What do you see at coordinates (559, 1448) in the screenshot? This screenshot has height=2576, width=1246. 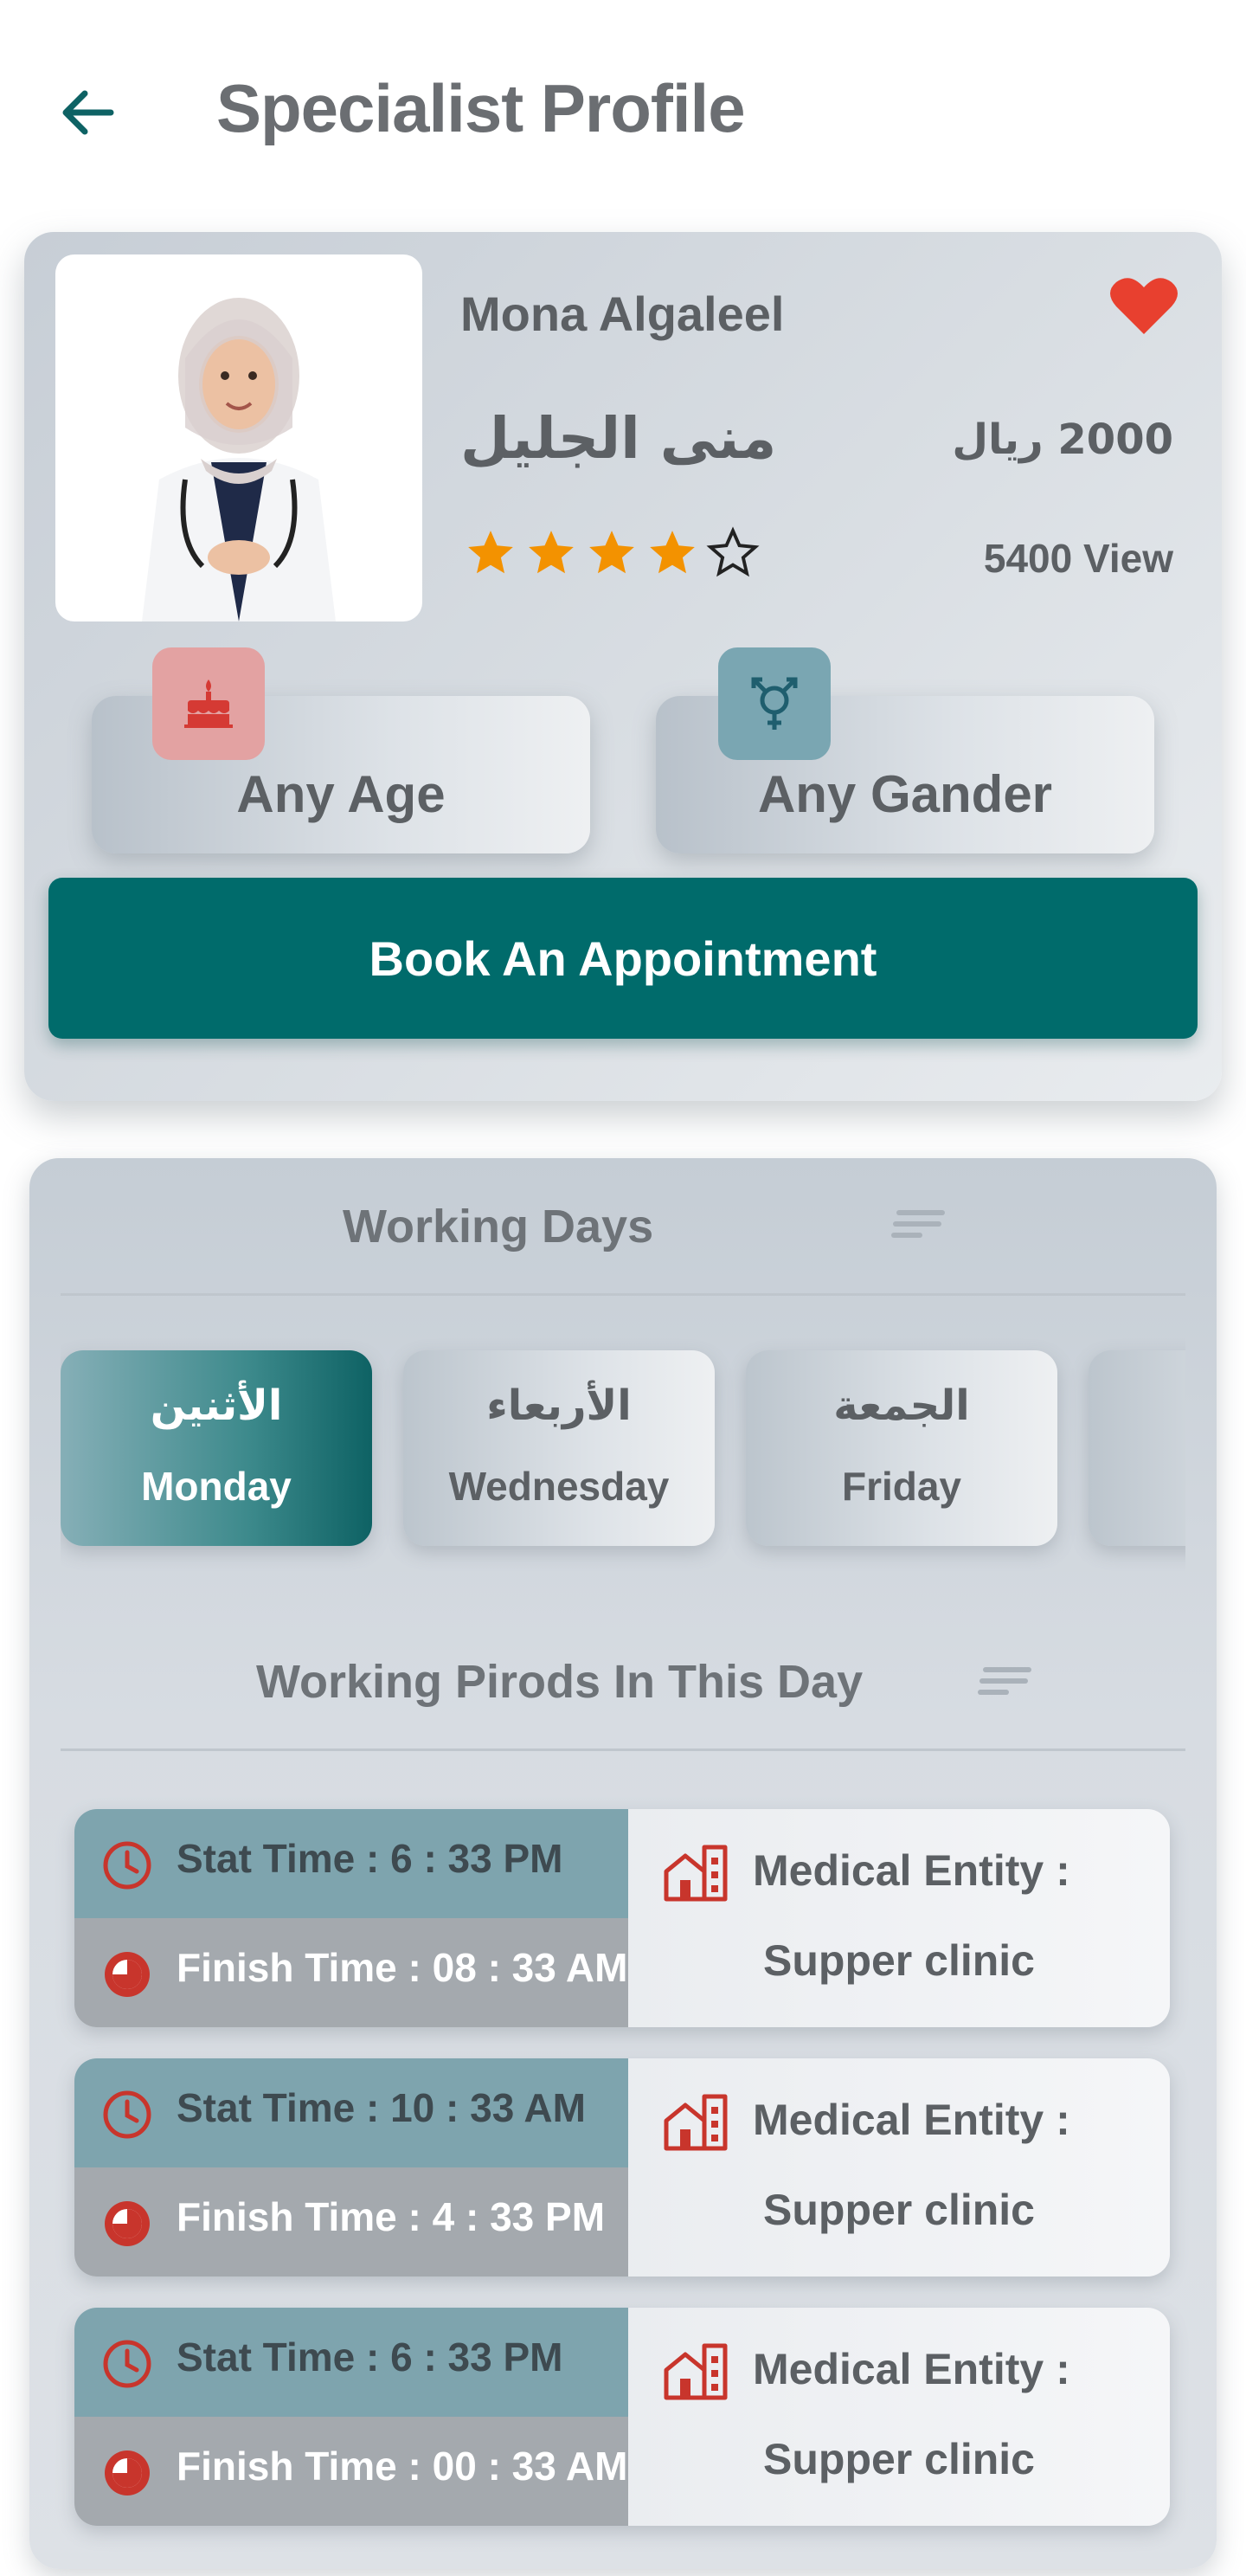 I see `day-wednesday: الأربعاء Wednesday` at bounding box center [559, 1448].